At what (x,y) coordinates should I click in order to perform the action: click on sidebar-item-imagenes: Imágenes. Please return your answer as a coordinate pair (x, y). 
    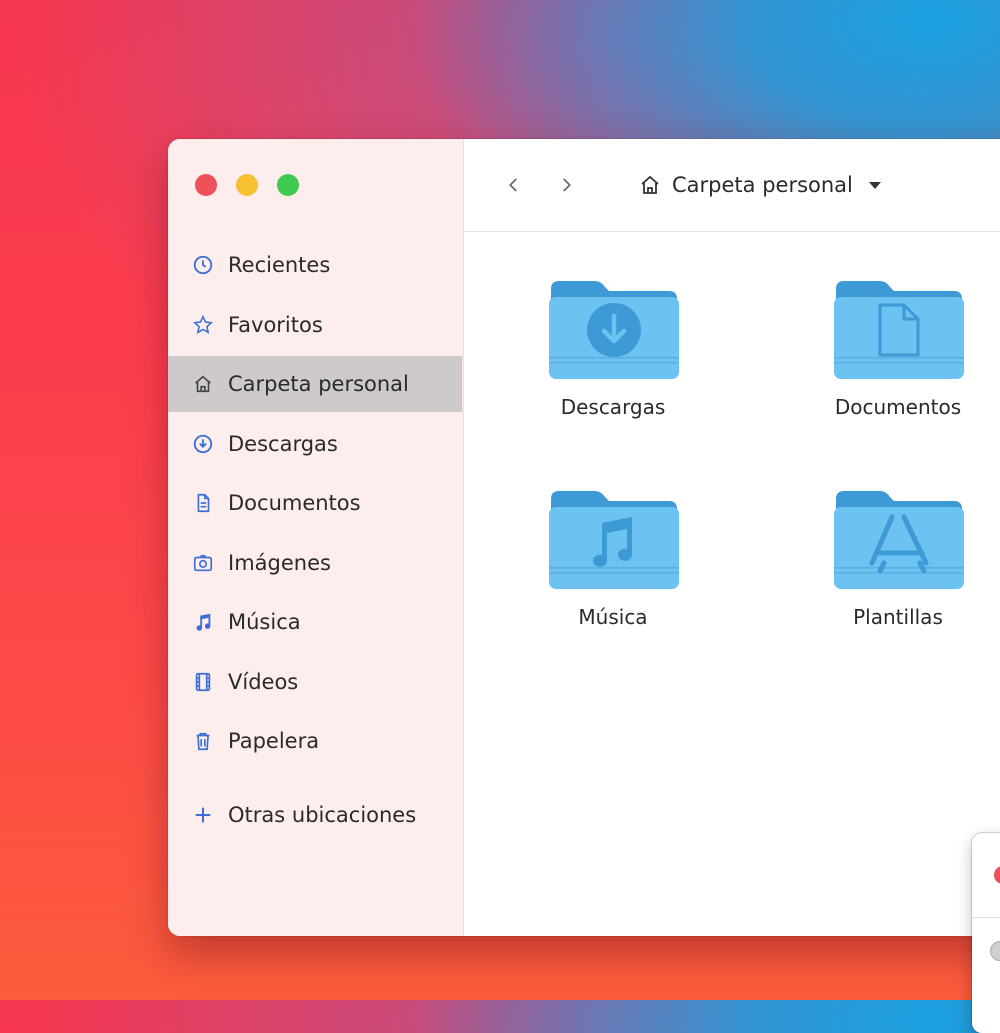
    Looking at the image, I should click on (315, 563).